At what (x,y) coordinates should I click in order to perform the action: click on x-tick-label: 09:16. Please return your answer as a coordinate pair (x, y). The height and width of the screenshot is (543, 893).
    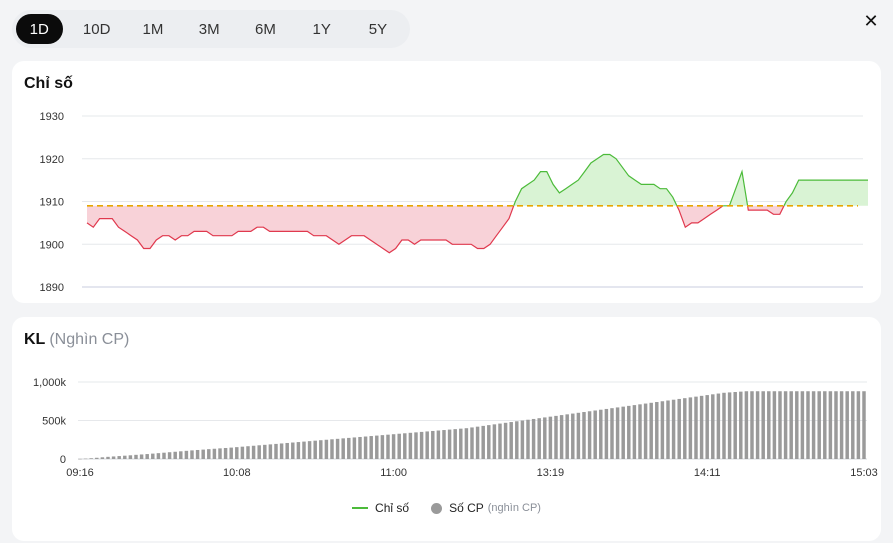
    Looking at the image, I should click on (80, 473).